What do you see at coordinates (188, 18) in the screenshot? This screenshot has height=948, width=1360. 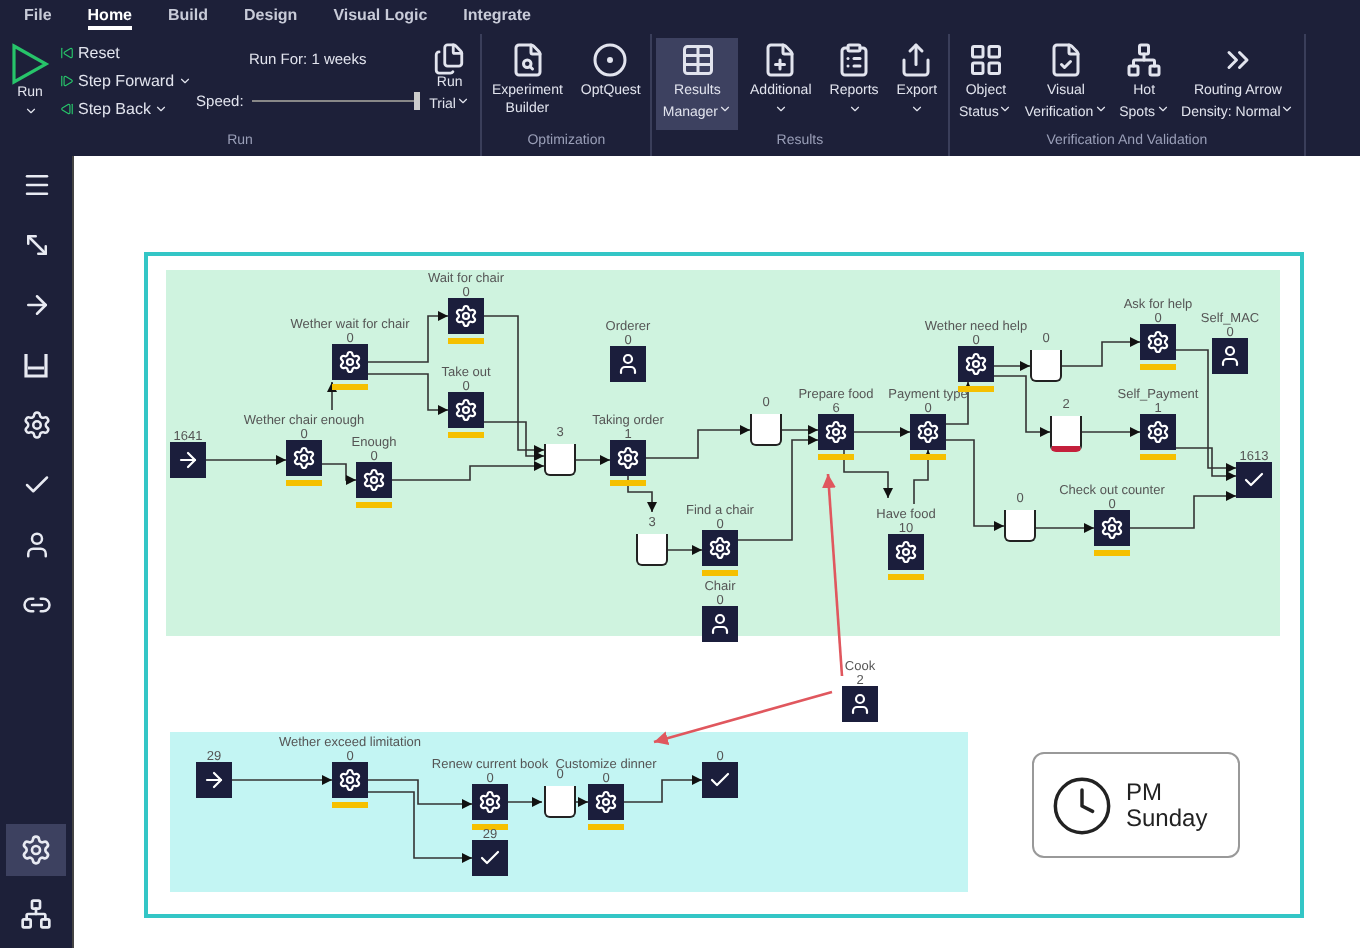 I see `menu-tab: Build` at bounding box center [188, 18].